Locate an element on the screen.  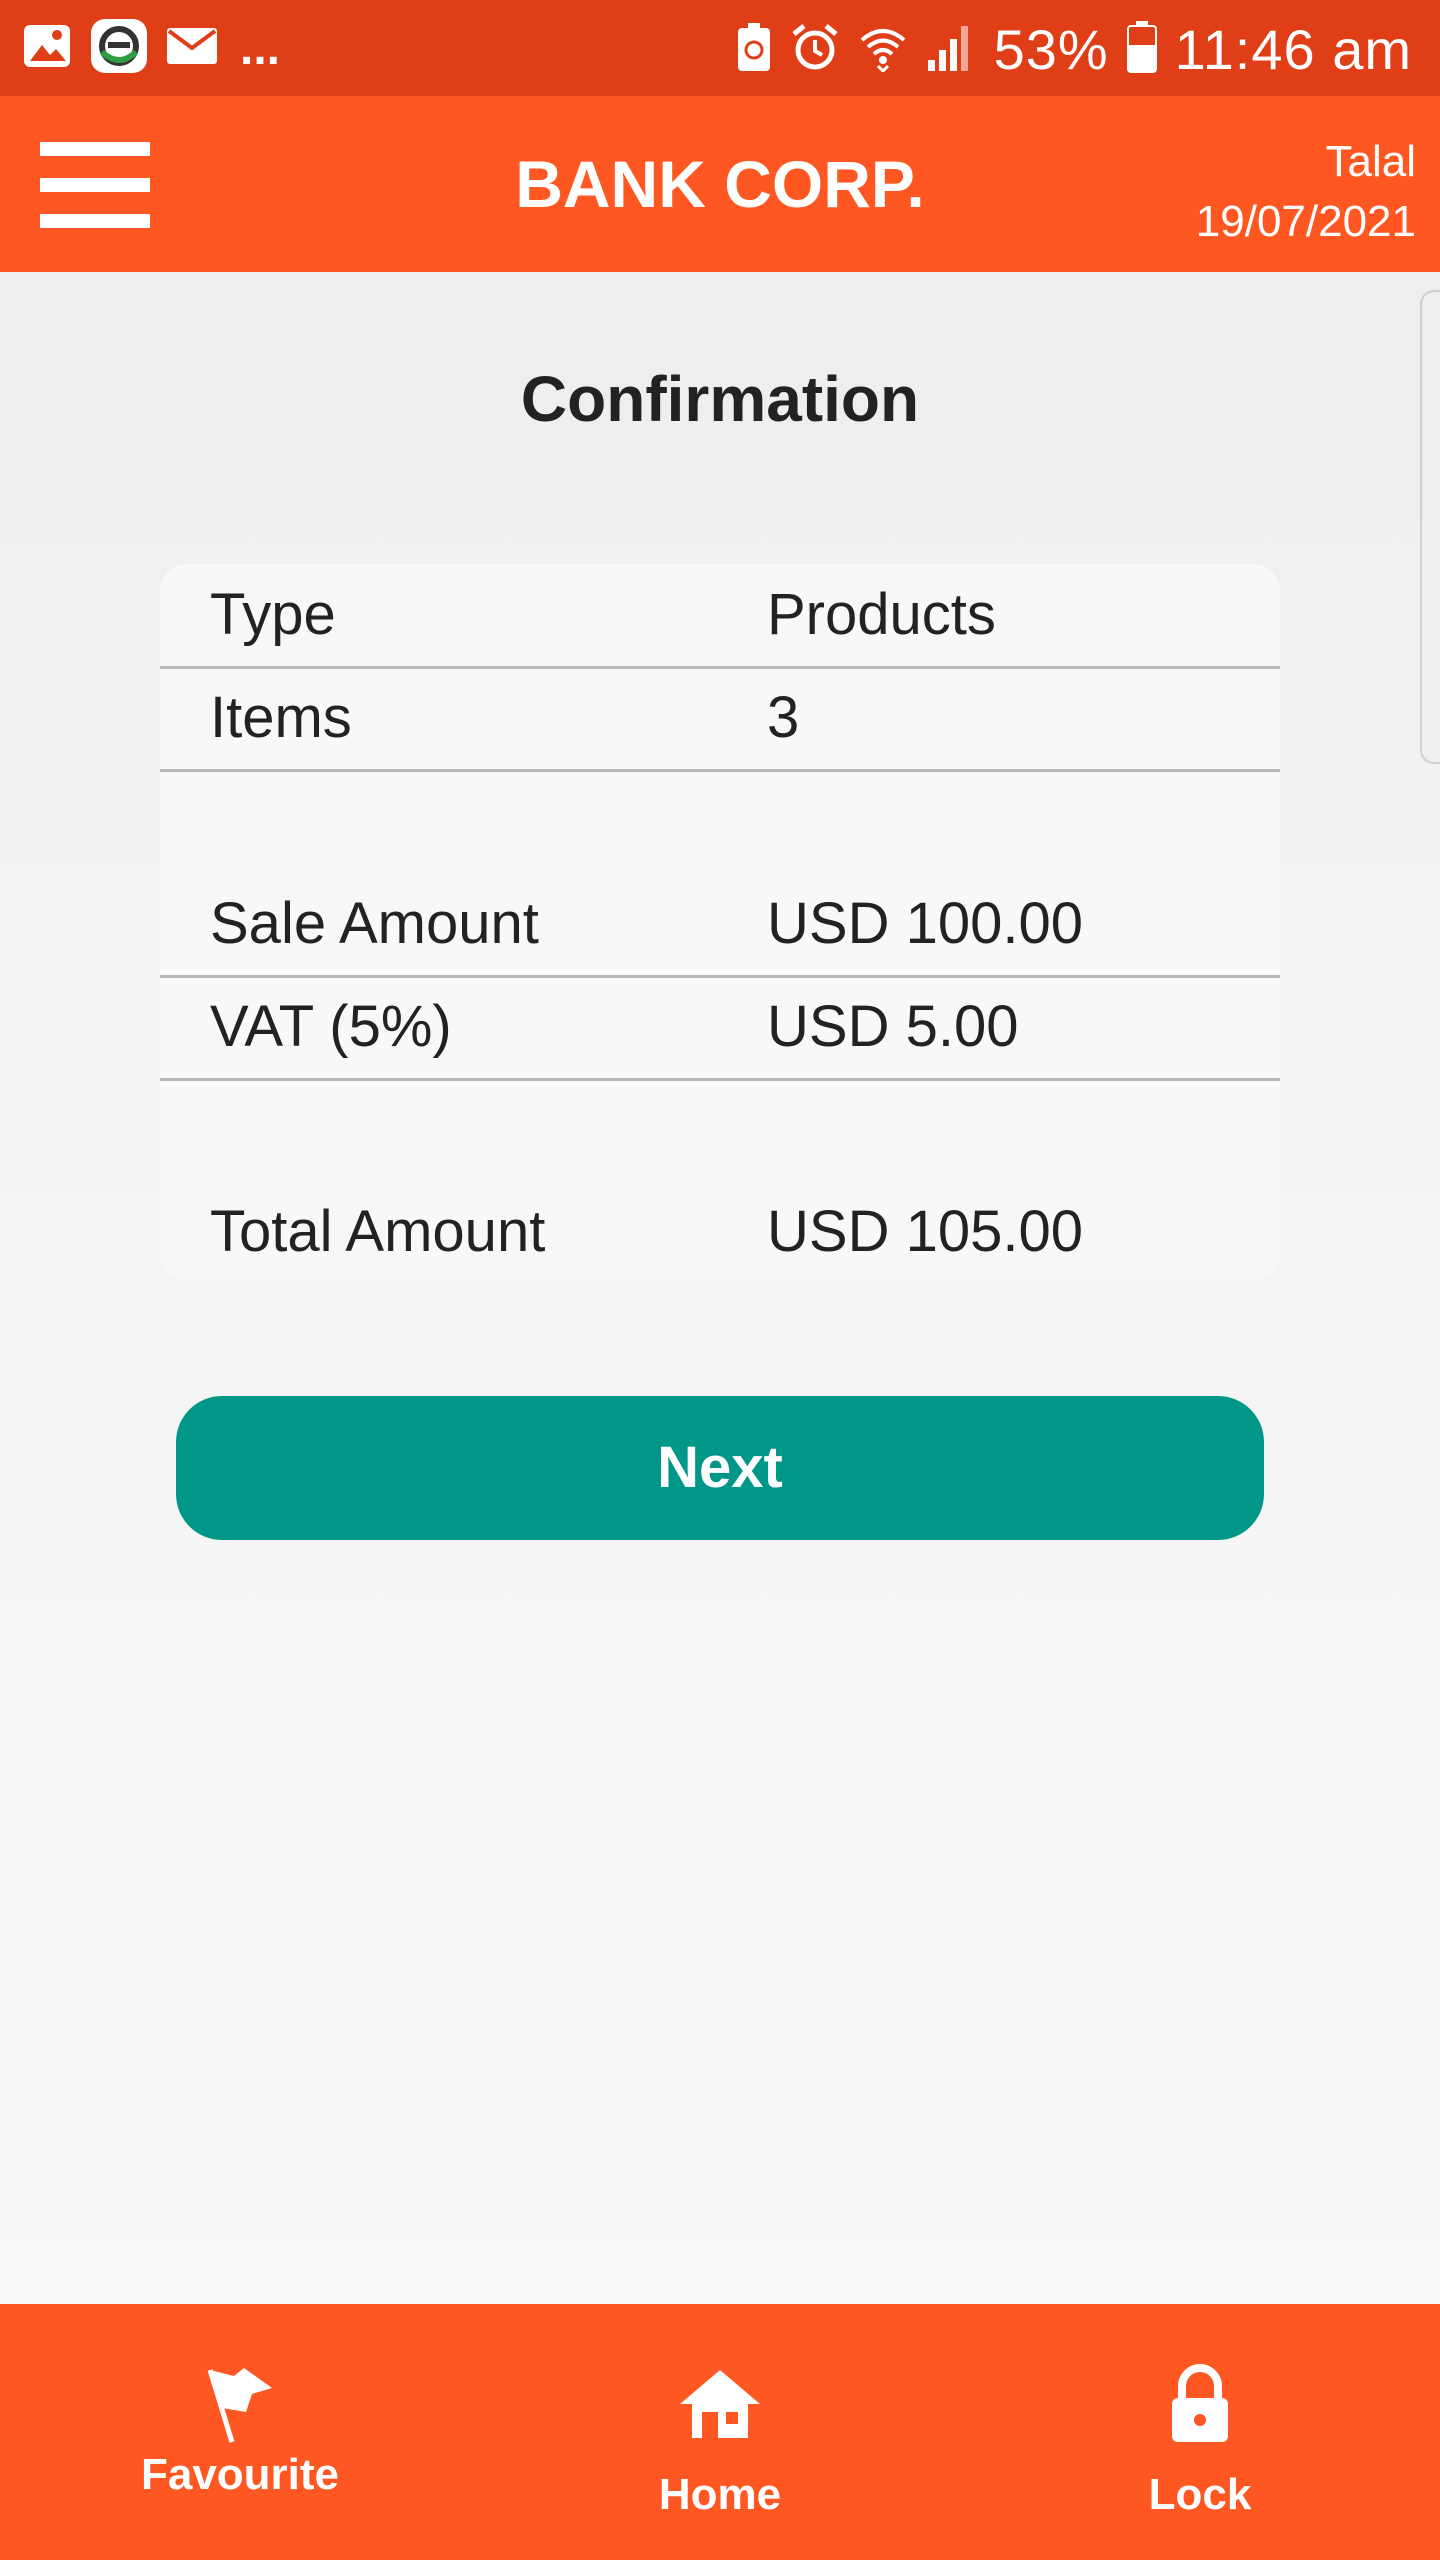
summary-label: VAT (5%) is located at coordinates (331, 1026).